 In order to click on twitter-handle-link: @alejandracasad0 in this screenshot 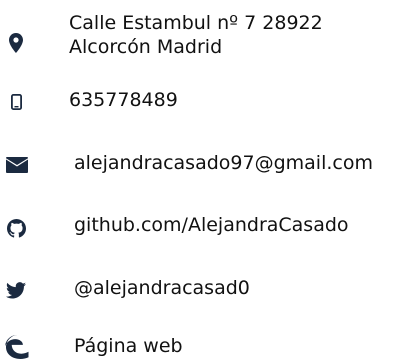, I will do `click(162, 288)`.